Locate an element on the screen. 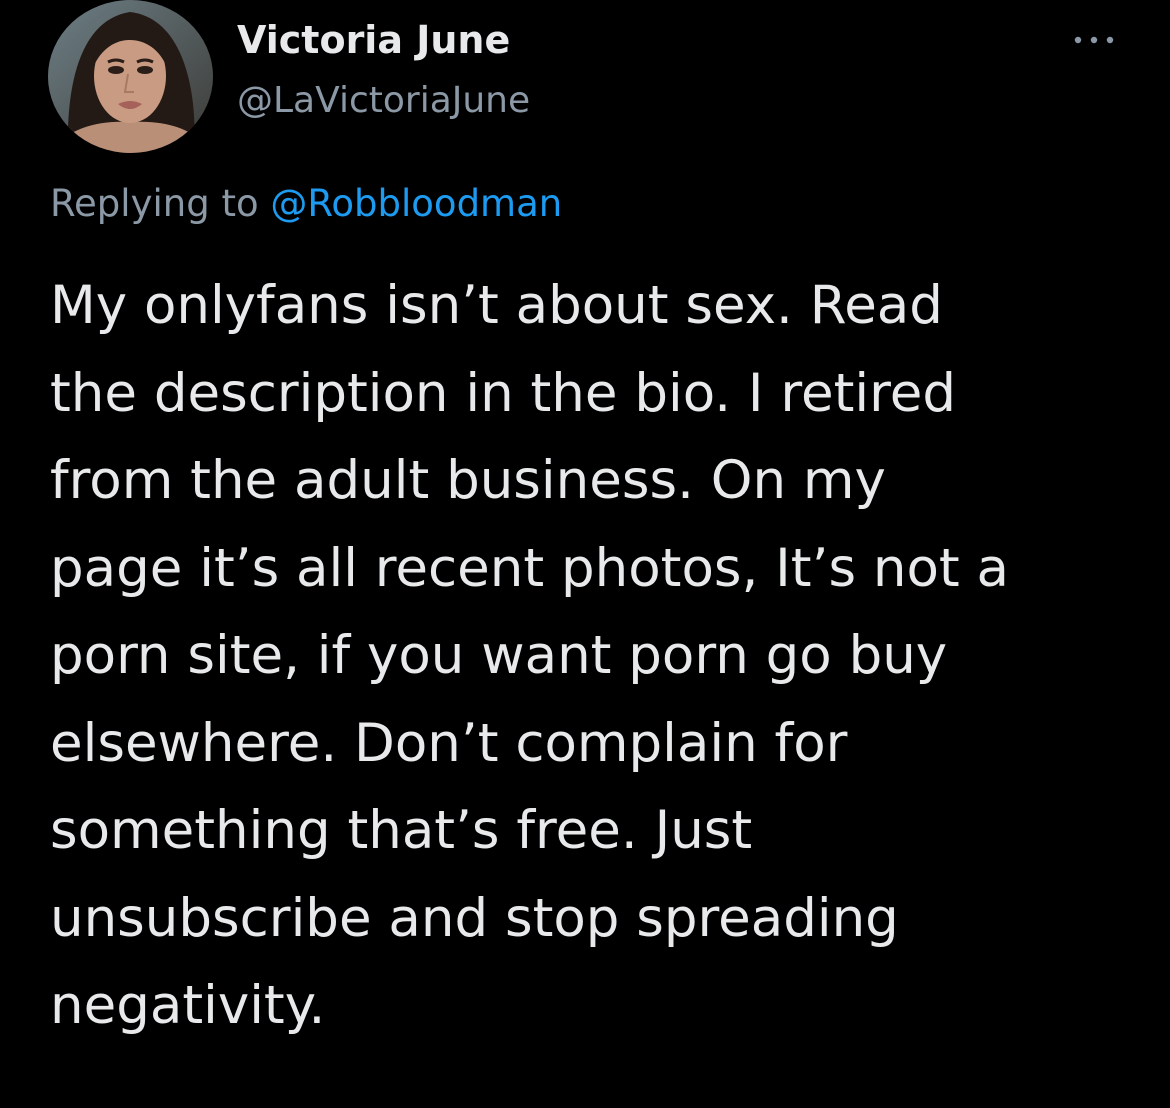  replying-to: Replying to @Robbloodman is located at coordinates (306, 204).